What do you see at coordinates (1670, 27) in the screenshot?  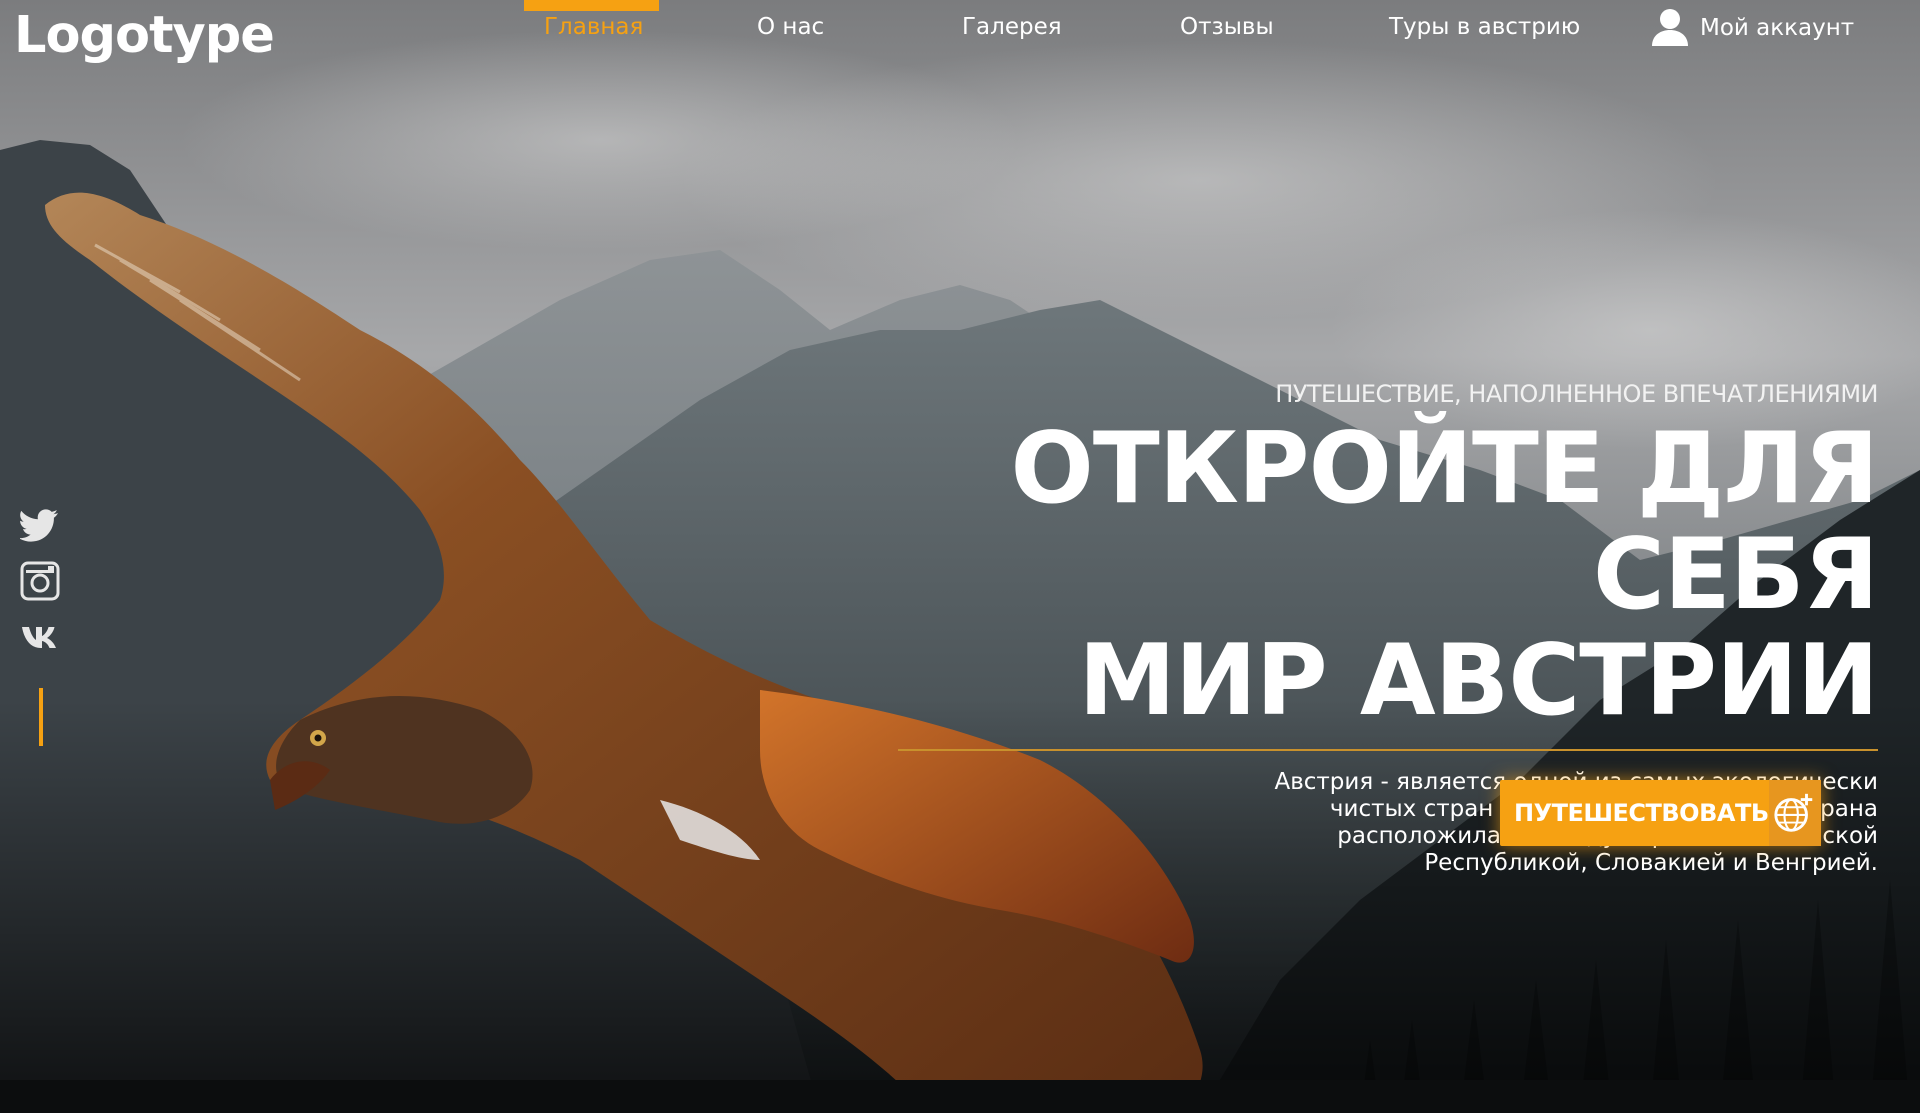 I see `user-icon` at bounding box center [1670, 27].